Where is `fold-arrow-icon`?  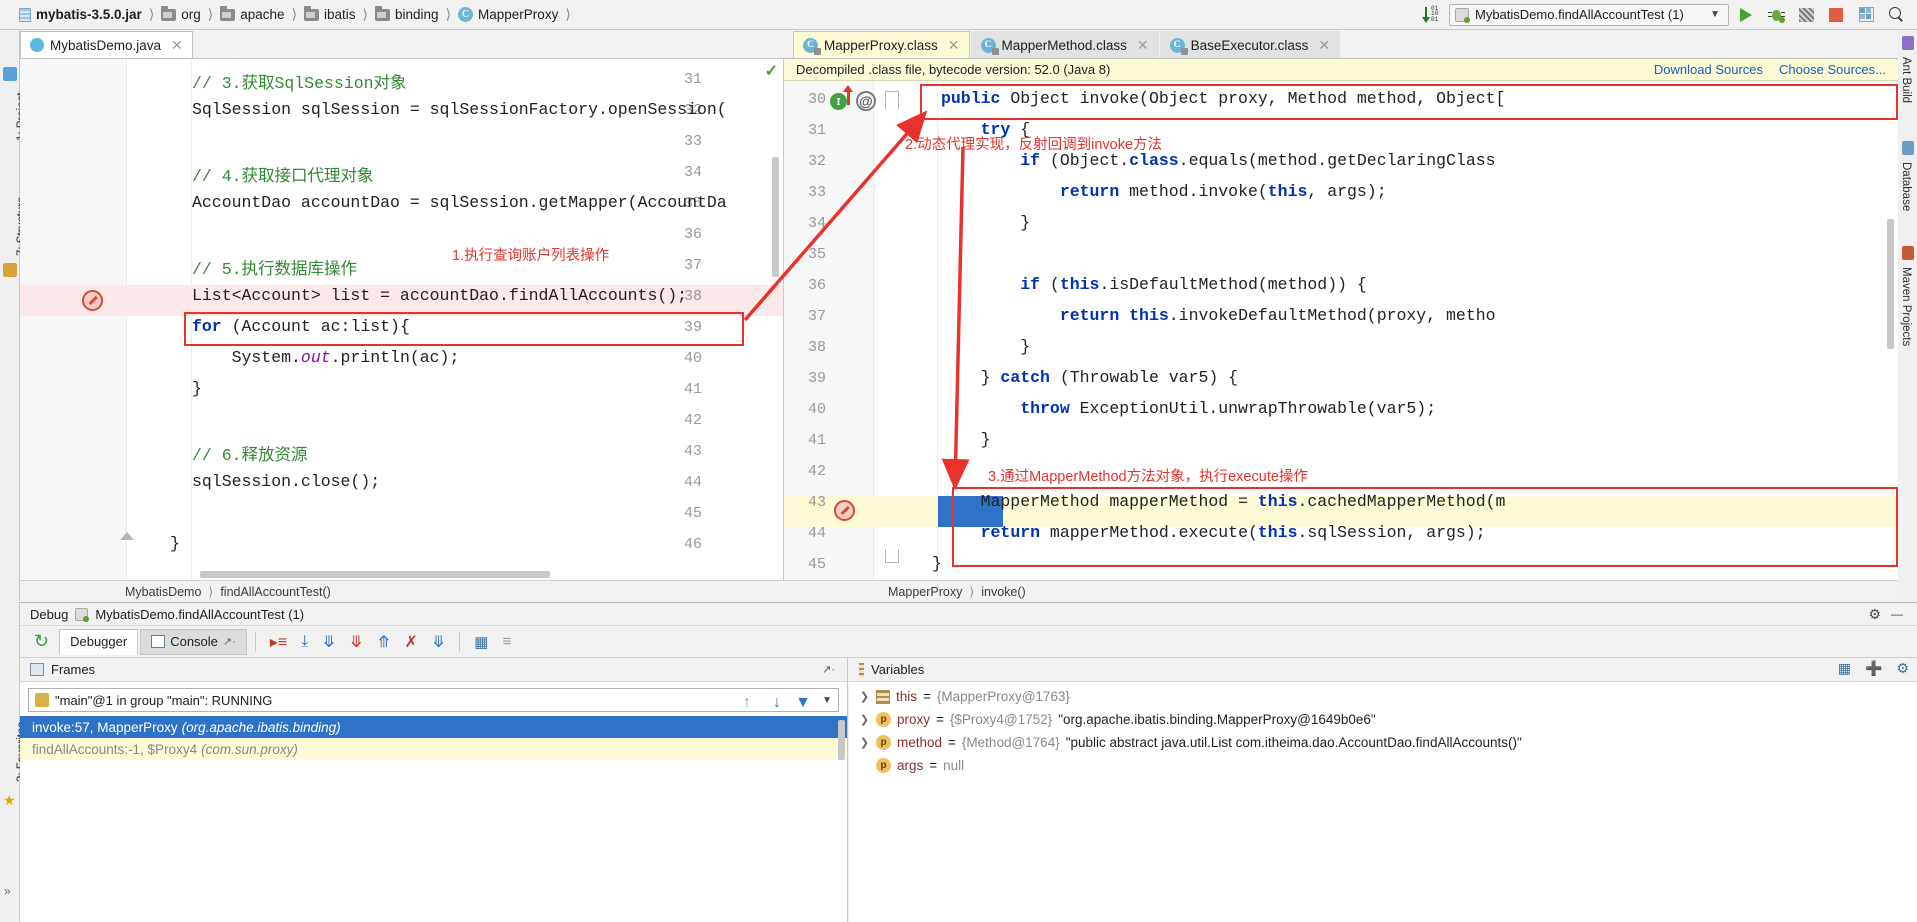 fold-arrow-icon is located at coordinates (127, 536).